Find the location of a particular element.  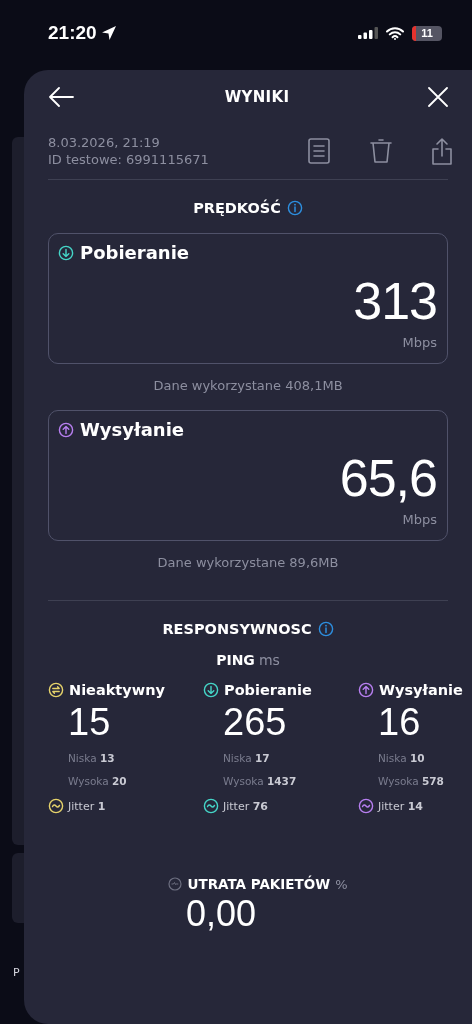

high-ping-text: Wysoka 578 is located at coordinates (411, 781).